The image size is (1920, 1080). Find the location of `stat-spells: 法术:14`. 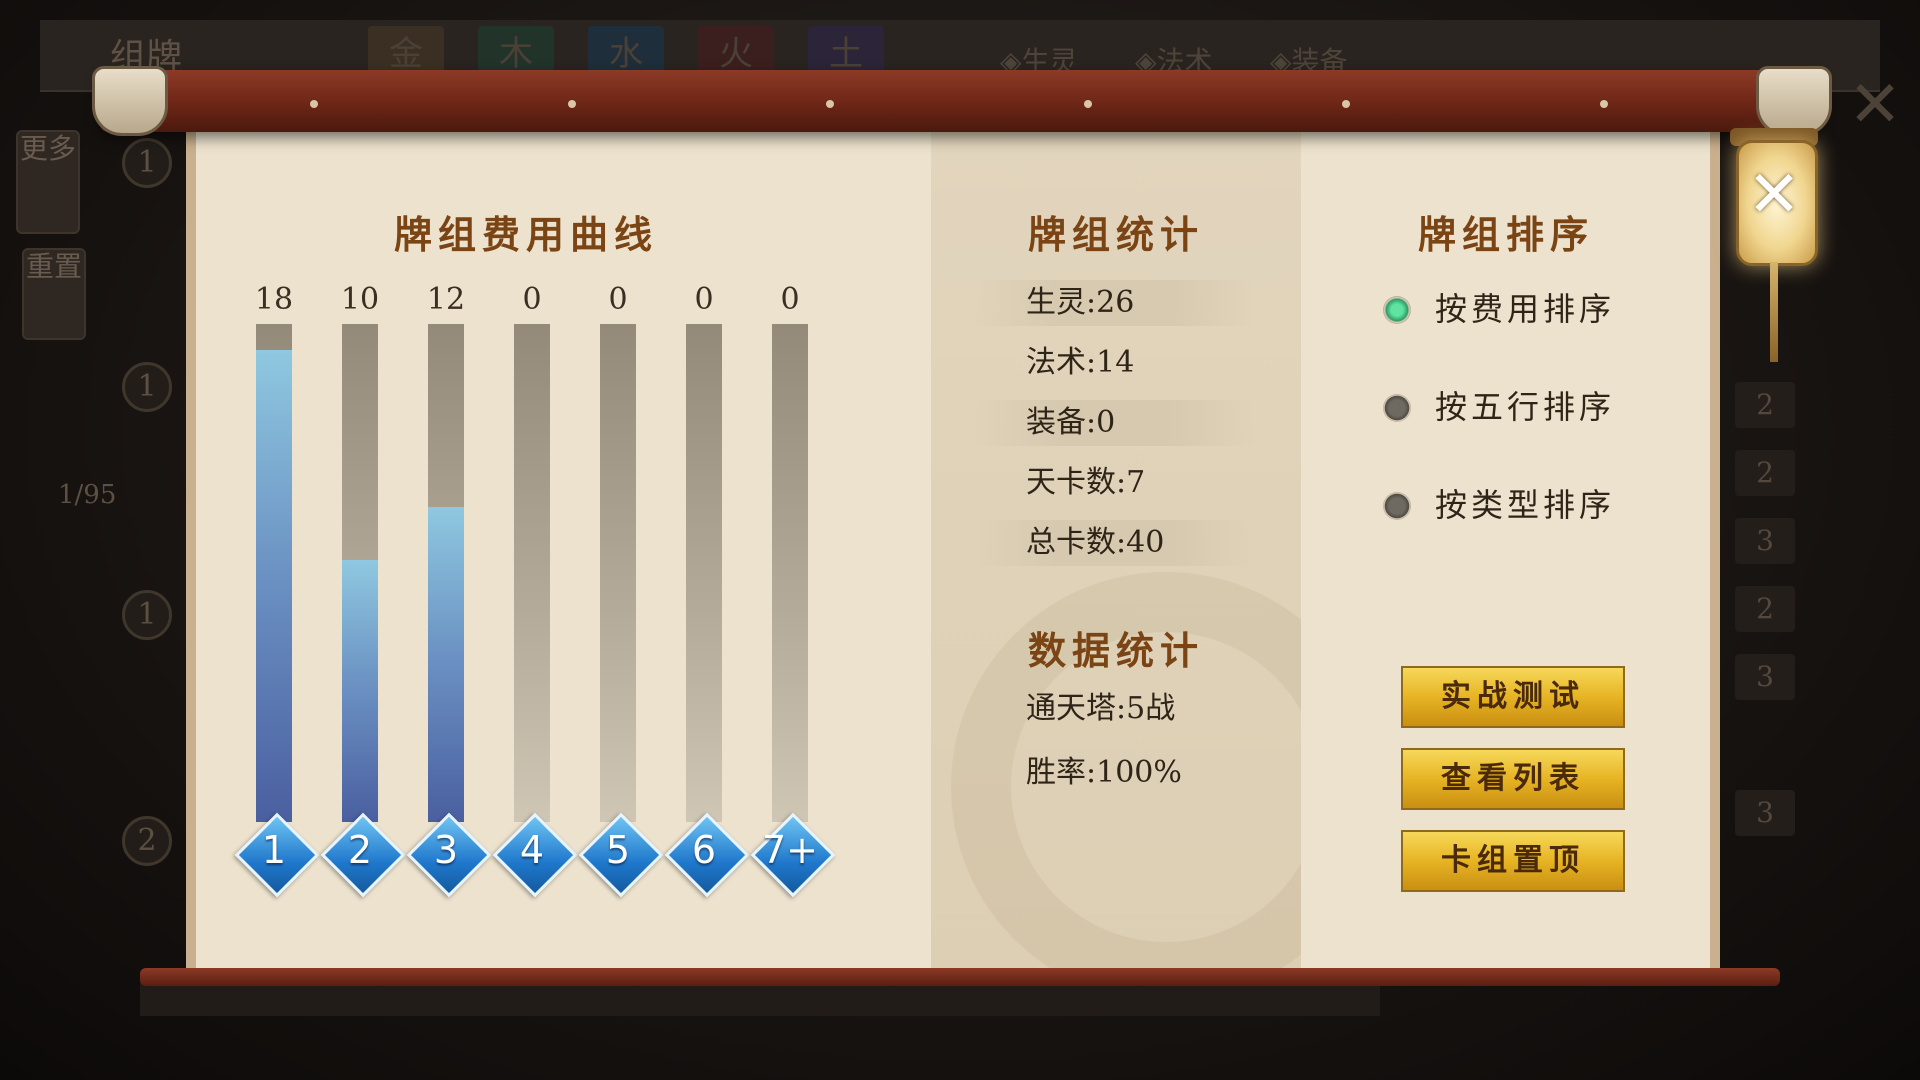

stat-spells: 法术:14 is located at coordinates (1080, 362).